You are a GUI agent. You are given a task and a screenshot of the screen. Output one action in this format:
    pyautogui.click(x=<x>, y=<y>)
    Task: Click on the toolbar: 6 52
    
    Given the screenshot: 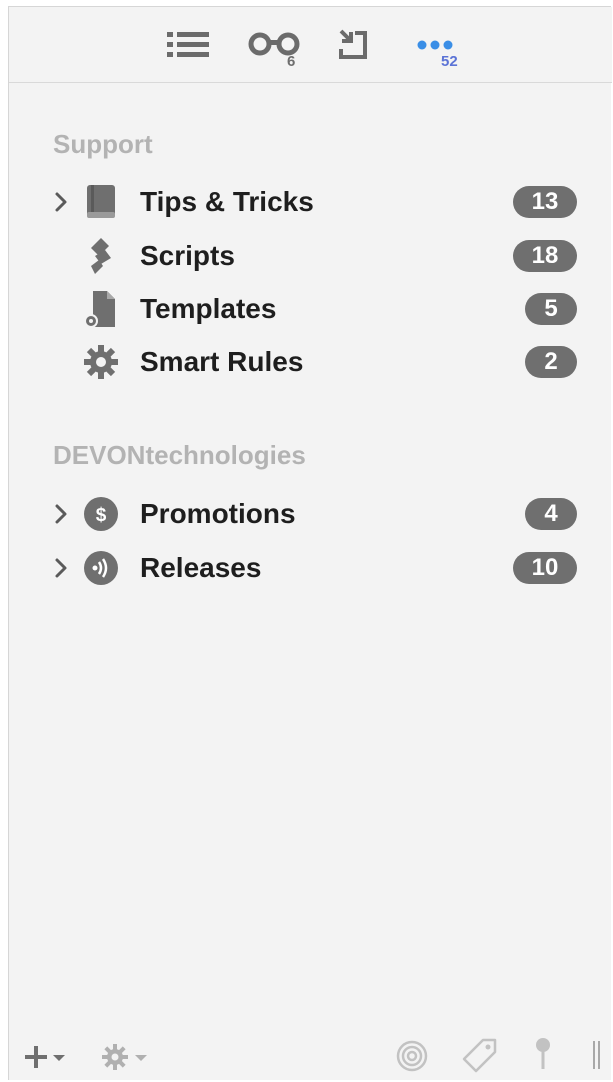 What is the action you would take?
    pyautogui.click(x=310, y=45)
    